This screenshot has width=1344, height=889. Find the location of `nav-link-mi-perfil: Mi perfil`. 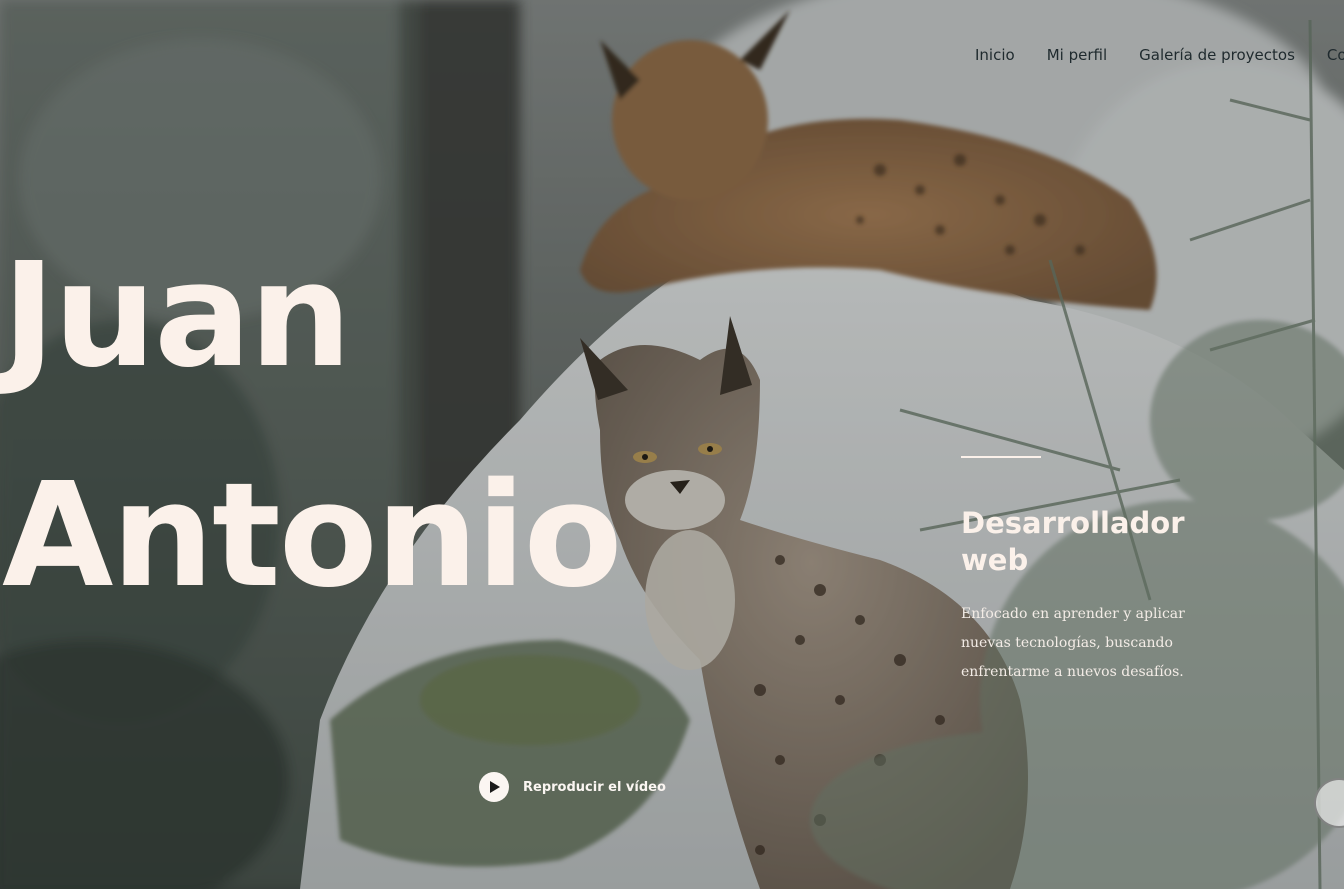

nav-link-mi-perfil: Mi perfil is located at coordinates (1077, 55).